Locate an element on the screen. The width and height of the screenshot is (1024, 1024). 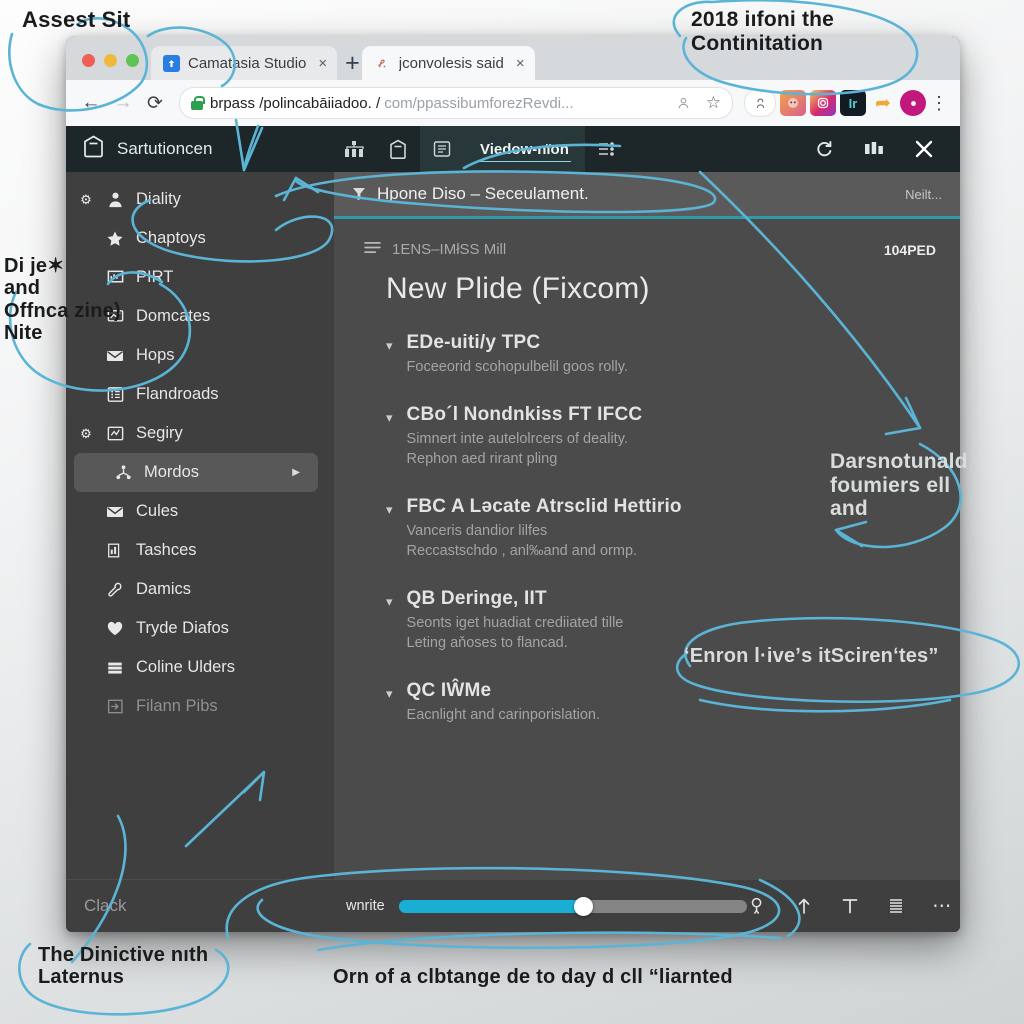
more-icon: ⋯ is located at coordinates (942, 906).